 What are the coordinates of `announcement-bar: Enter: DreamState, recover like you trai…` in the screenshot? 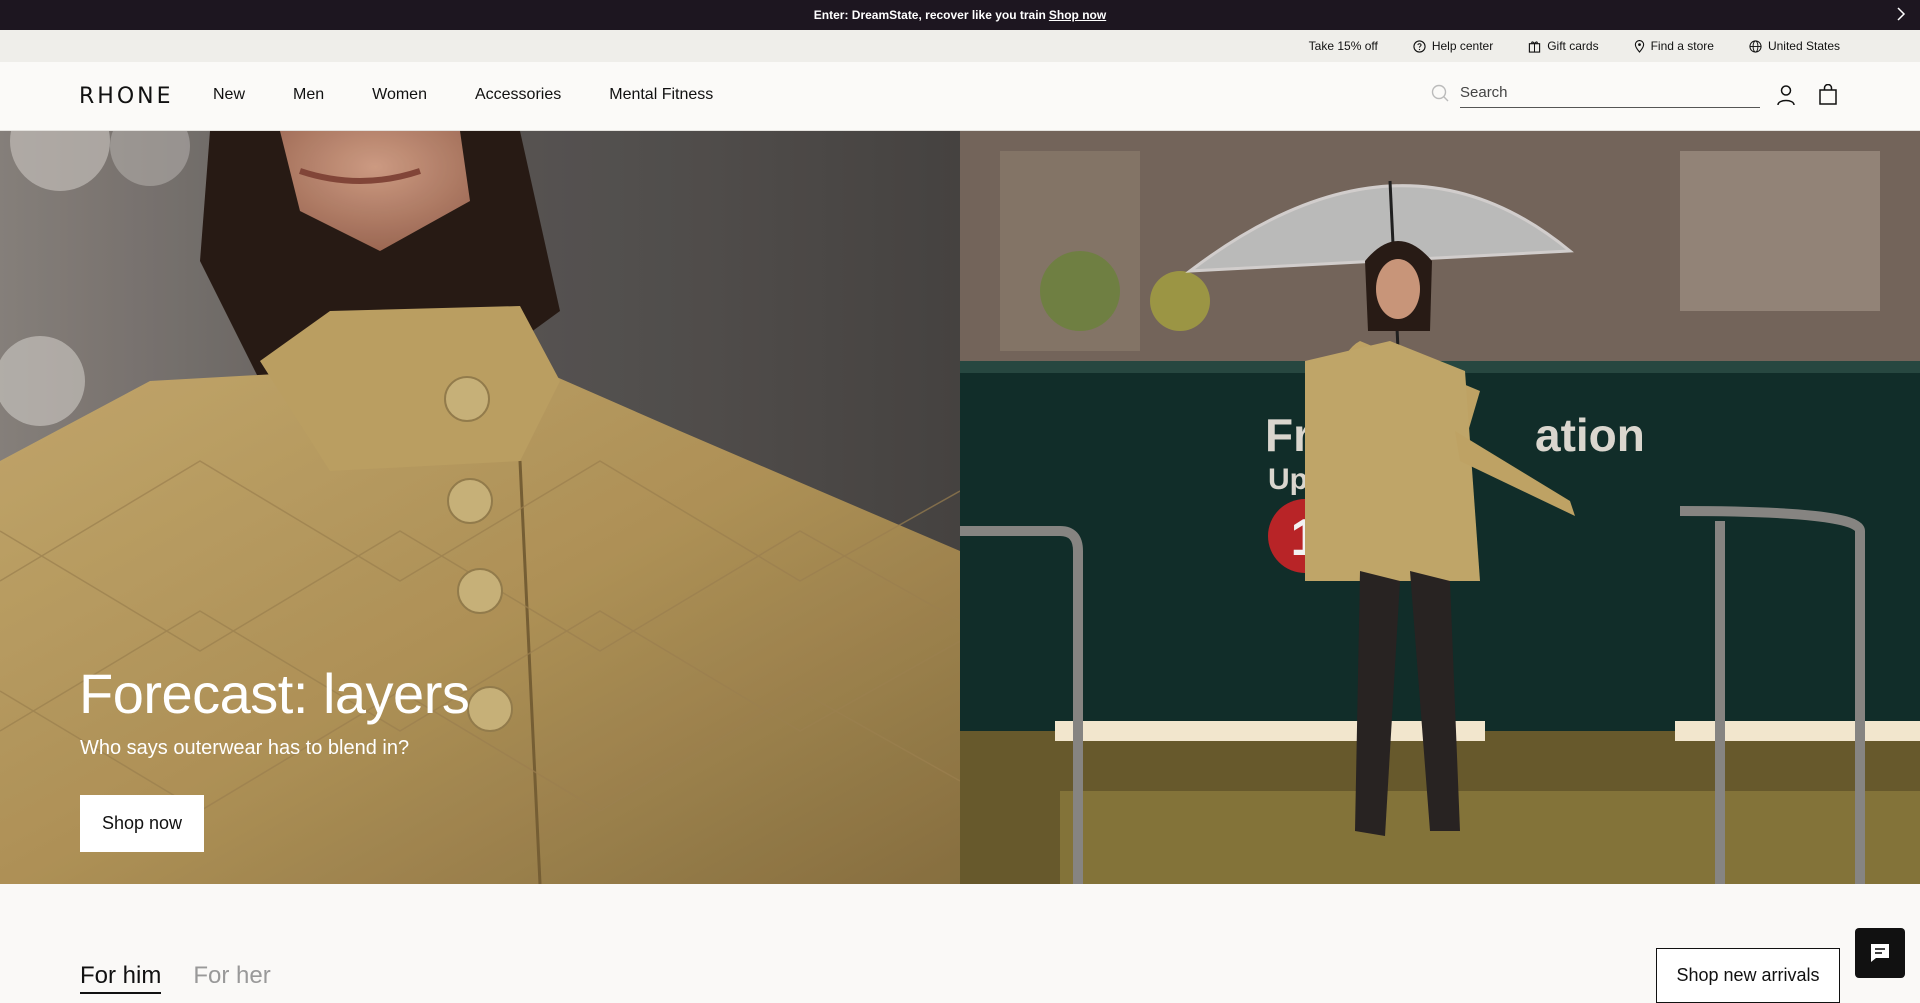 It's located at (960, 15).